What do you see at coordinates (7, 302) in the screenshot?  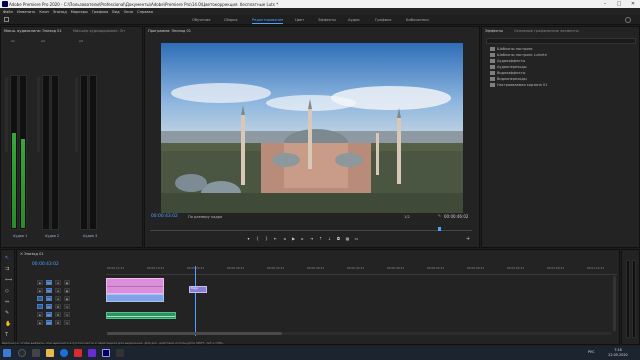 I see `slip-tool-icon: ⇔` at bounding box center [7, 302].